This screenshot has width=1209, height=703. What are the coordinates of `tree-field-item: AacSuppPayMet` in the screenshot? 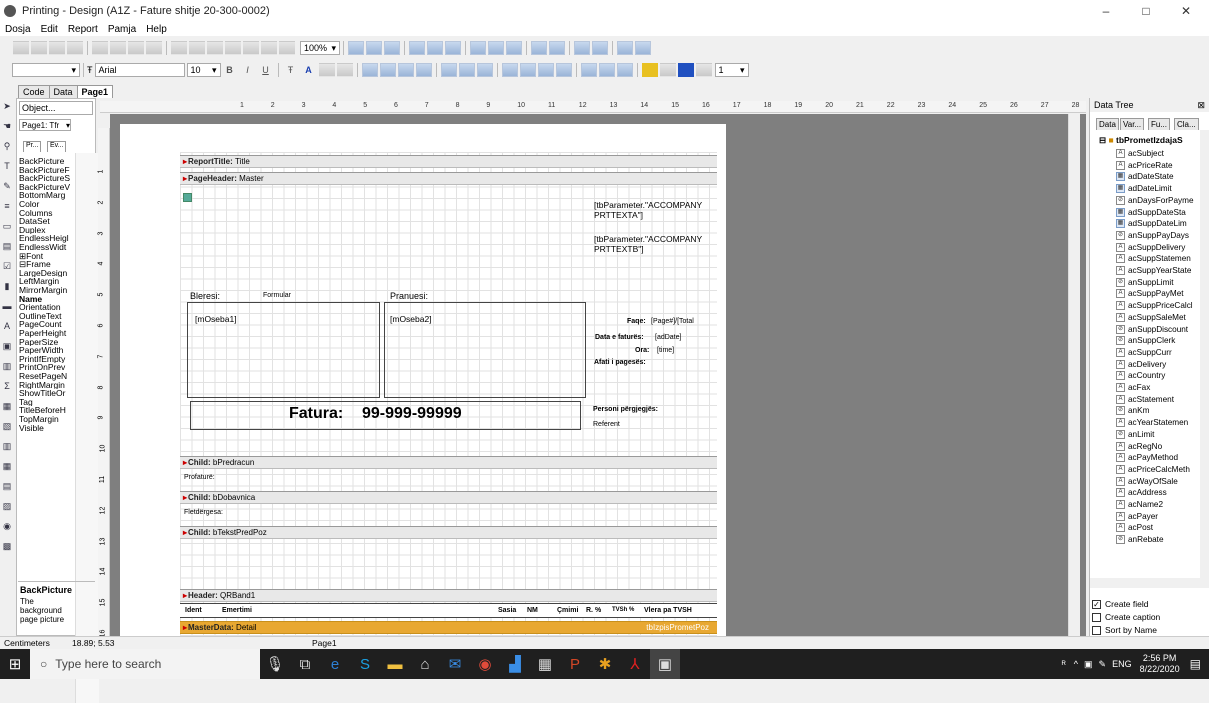 It's located at (1150, 293).